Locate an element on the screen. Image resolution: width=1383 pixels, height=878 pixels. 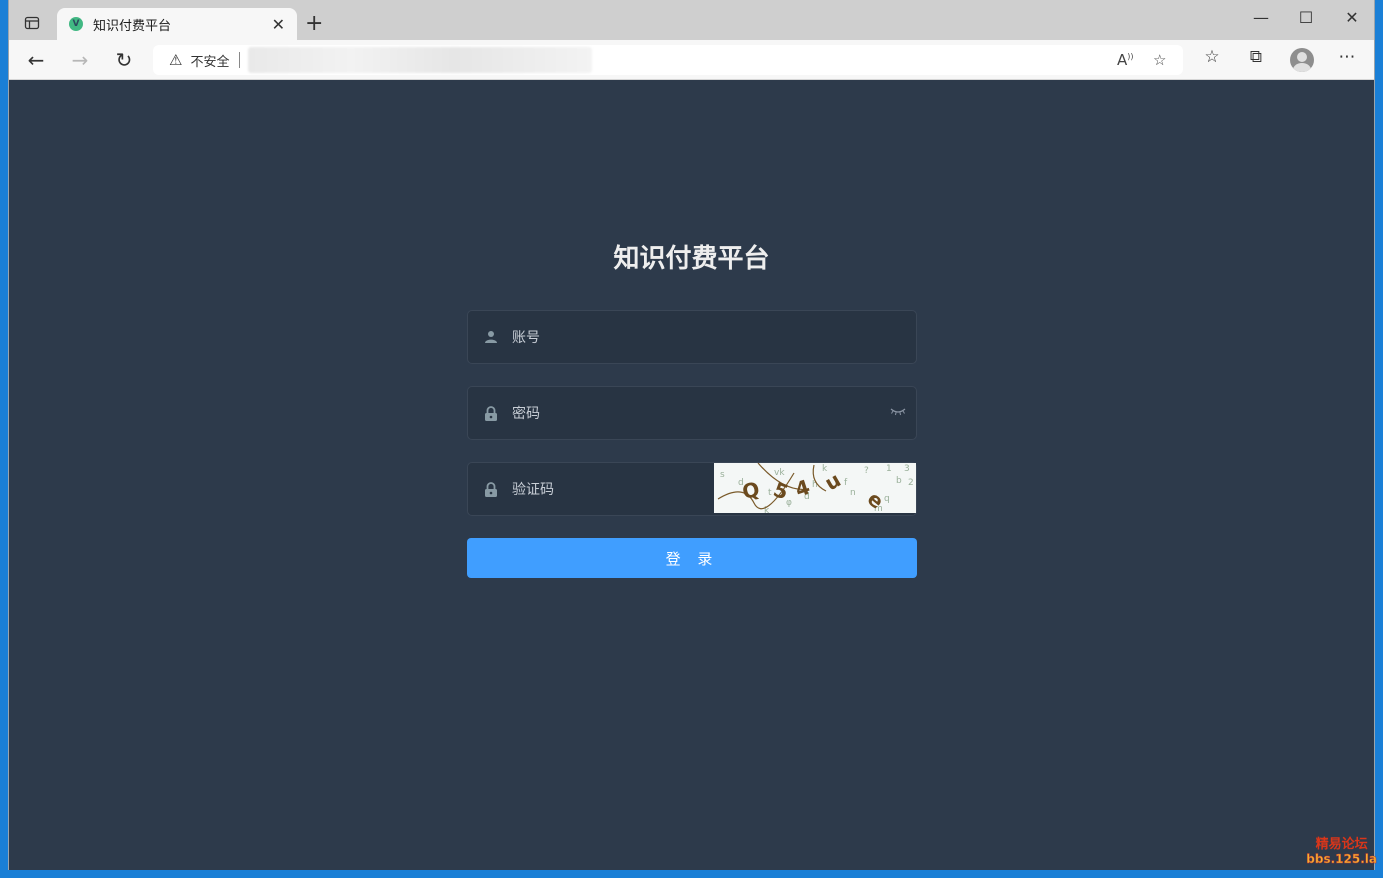
browser-toolbar: ← → ↻ ⚠ 不安全 A)) ☆ ☆ ⧉ ⋯ is located at coordinates (691, 60).